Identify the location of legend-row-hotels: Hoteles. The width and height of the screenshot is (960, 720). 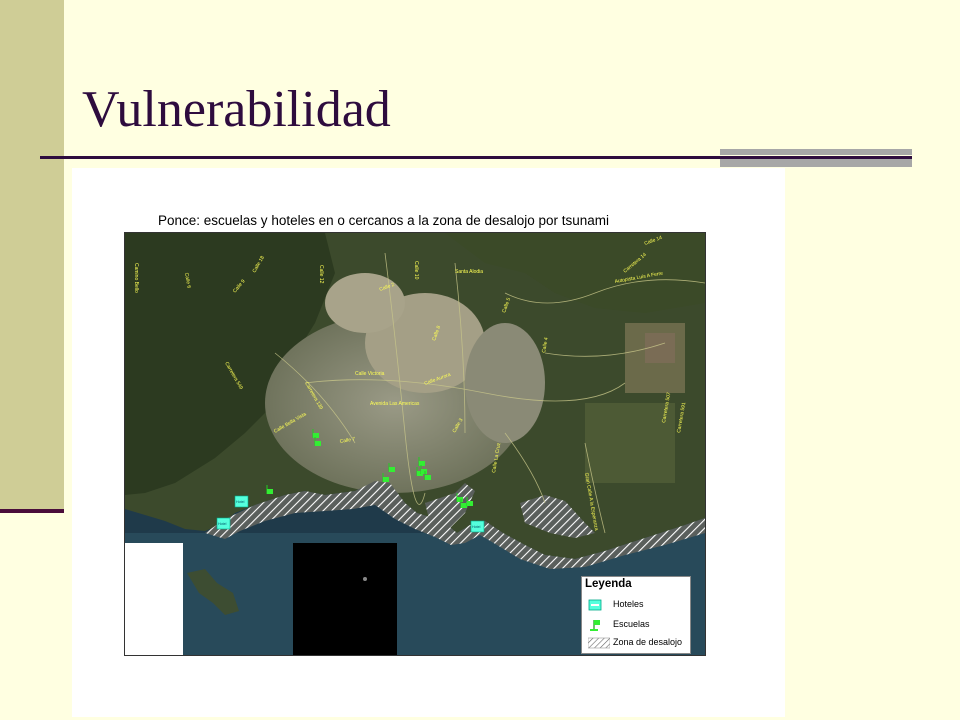
(637, 606).